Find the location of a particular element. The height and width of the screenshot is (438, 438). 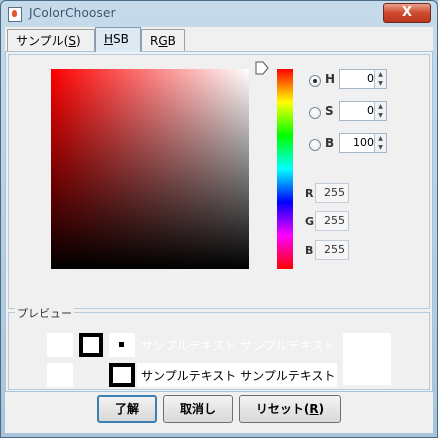

hue-slider is located at coordinates (285, 169).